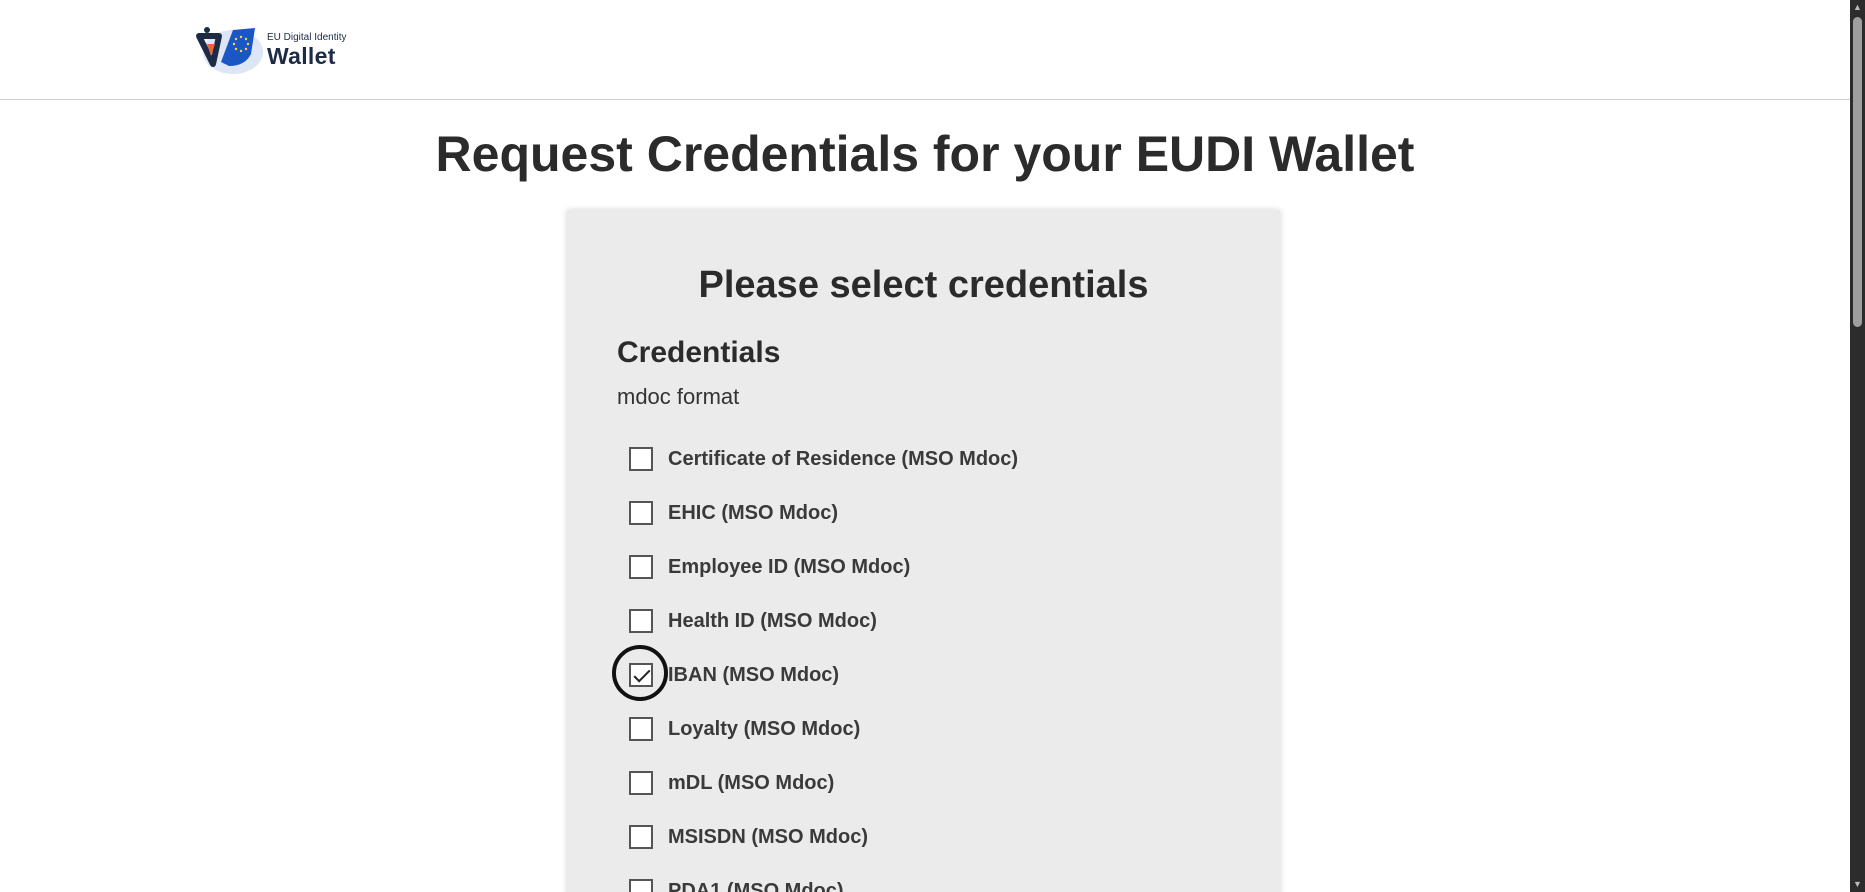 The image size is (1865, 892). I want to click on credential-item: Employee ID (MSO Mdoc), so click(823, 567).